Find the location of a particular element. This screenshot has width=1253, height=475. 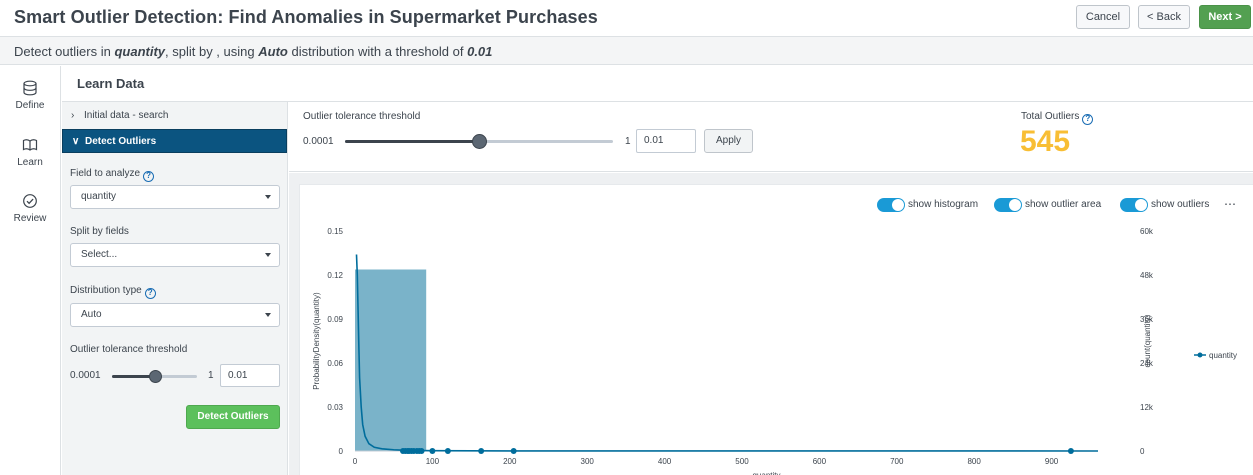

nav-define: Define is located at coordinates (30, 95).